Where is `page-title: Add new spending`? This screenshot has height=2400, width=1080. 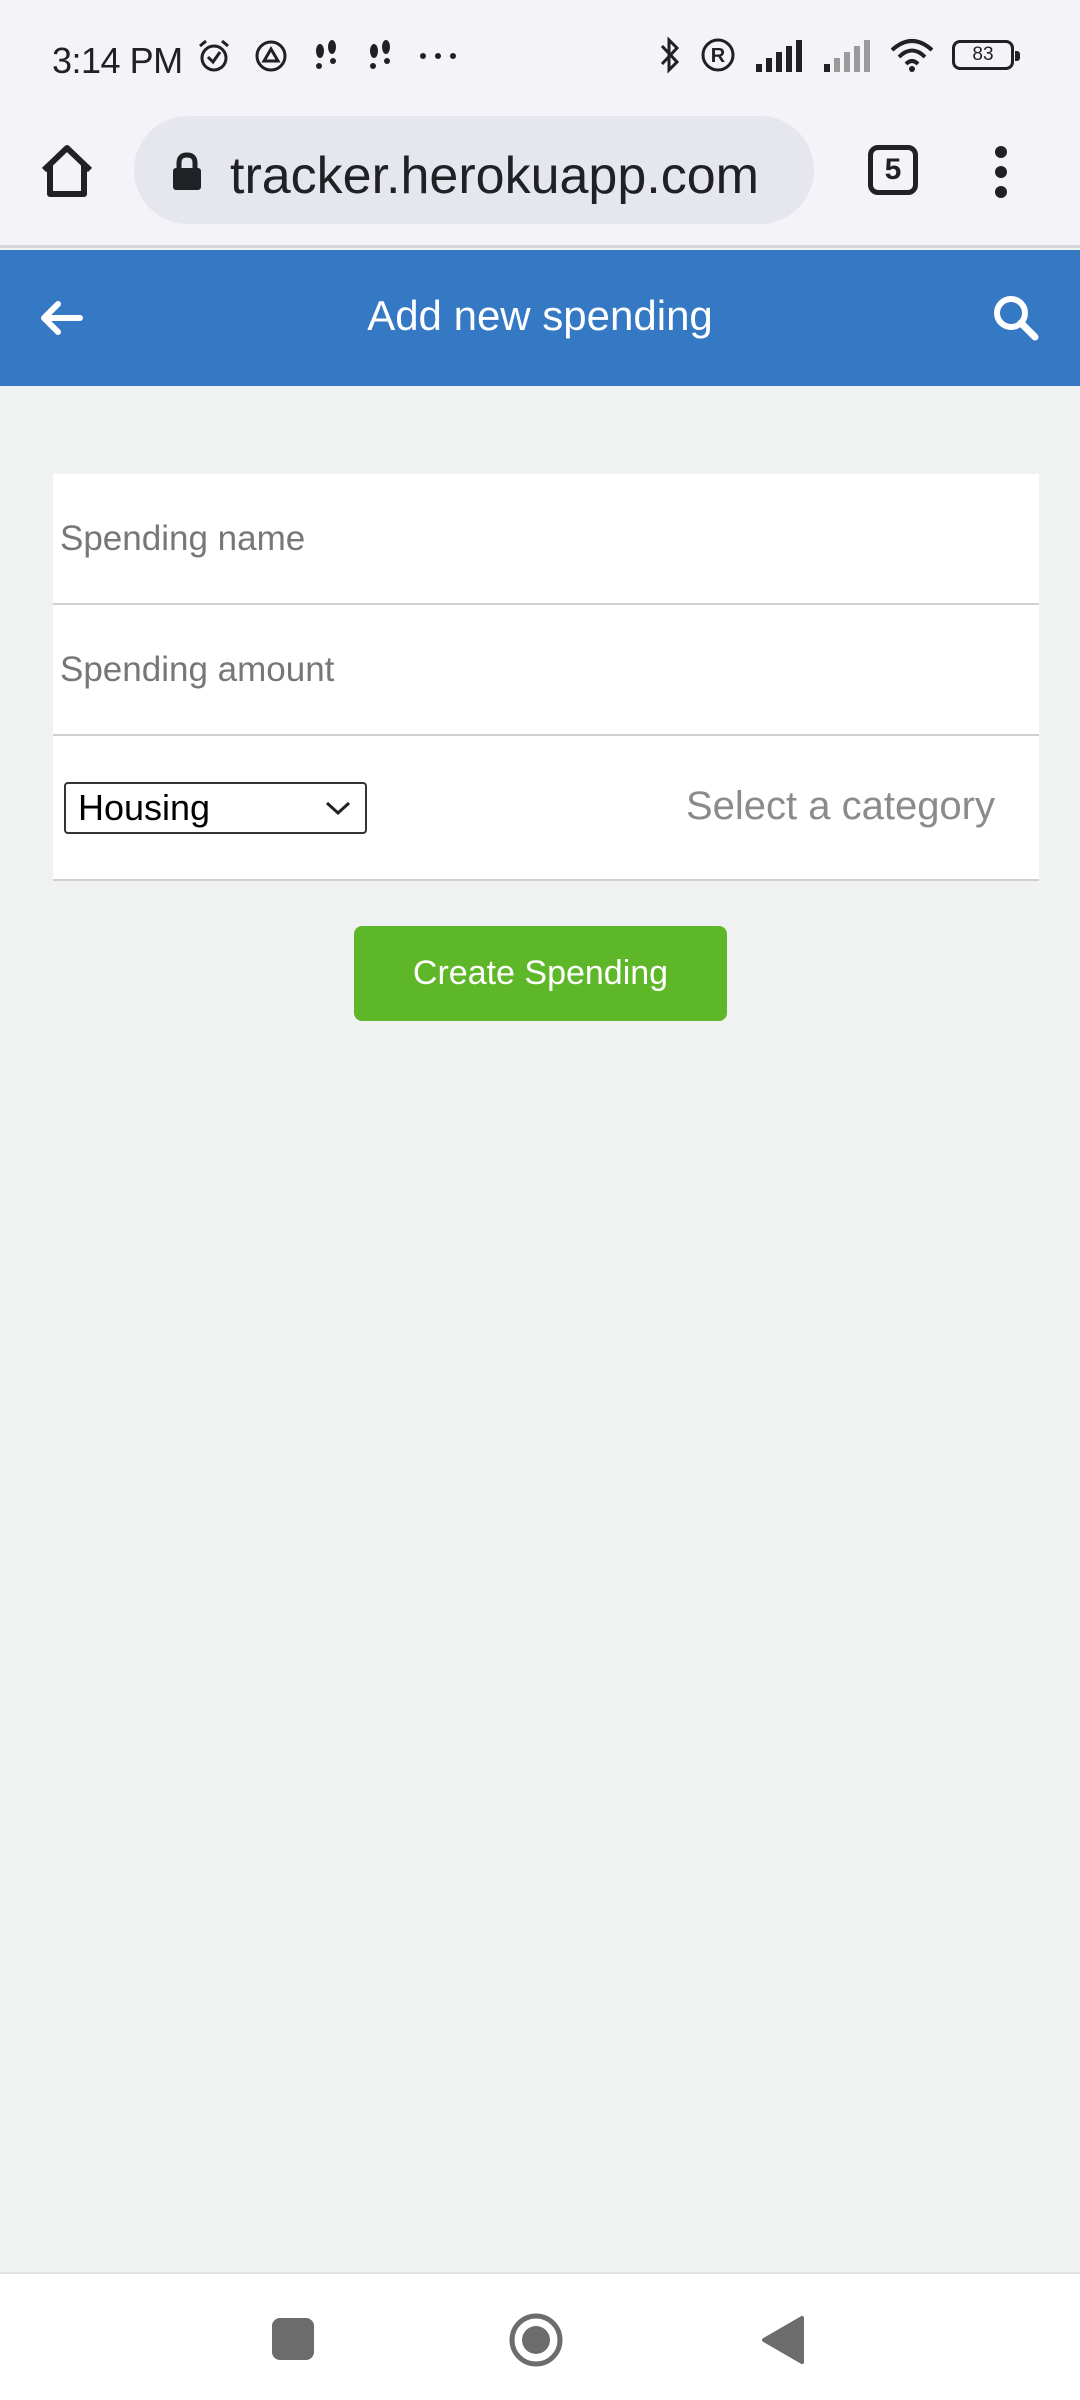 page-title: Add new spending is located at coordinates (540, 315).